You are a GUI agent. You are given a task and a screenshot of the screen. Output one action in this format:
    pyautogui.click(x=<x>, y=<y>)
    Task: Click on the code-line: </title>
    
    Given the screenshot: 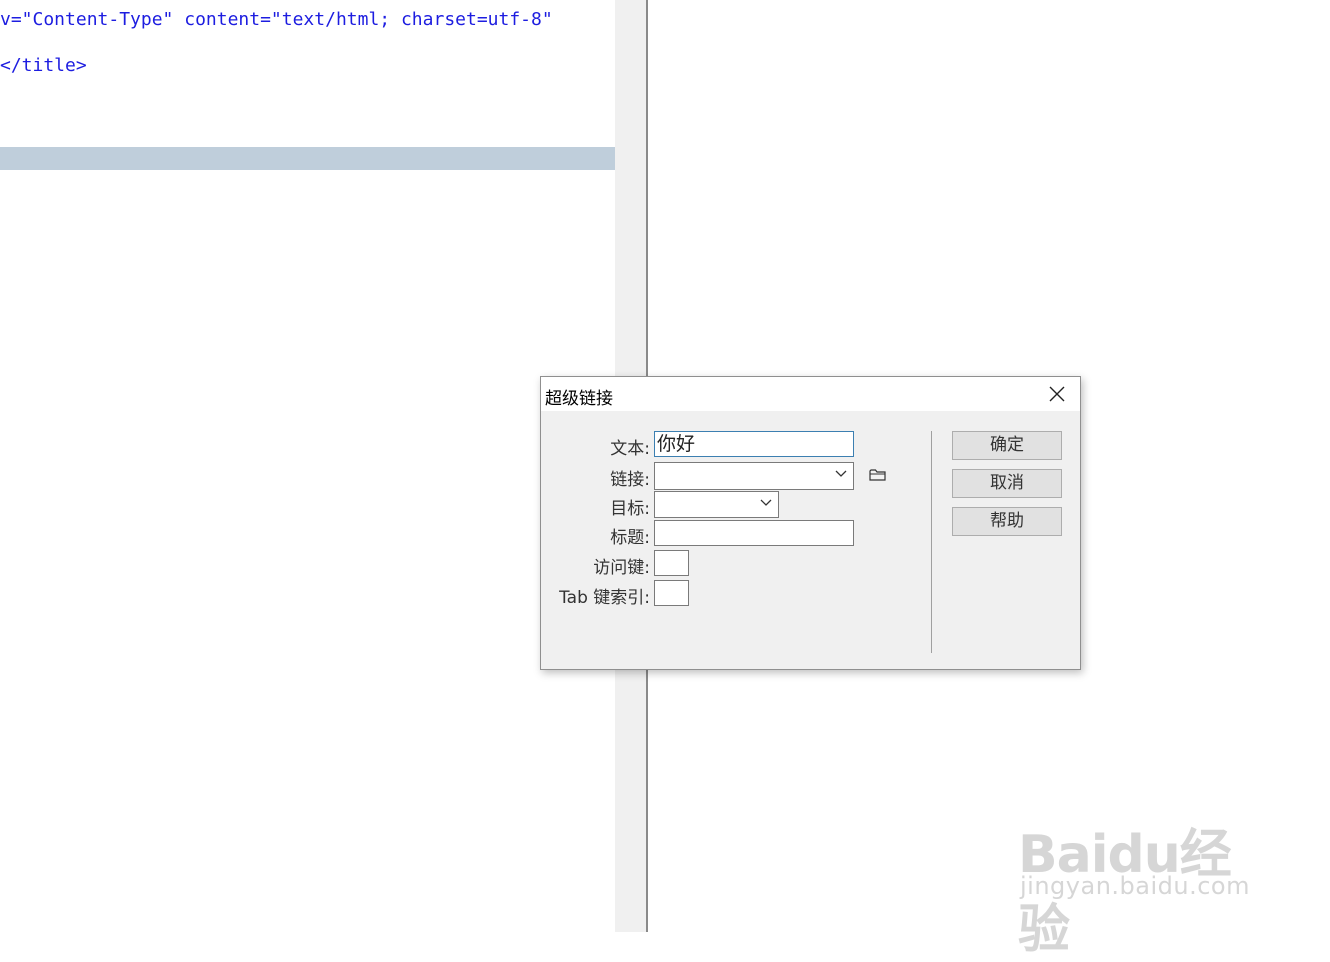 What is the action you would take?
    pyautogui.click(x=43, y=66)
    